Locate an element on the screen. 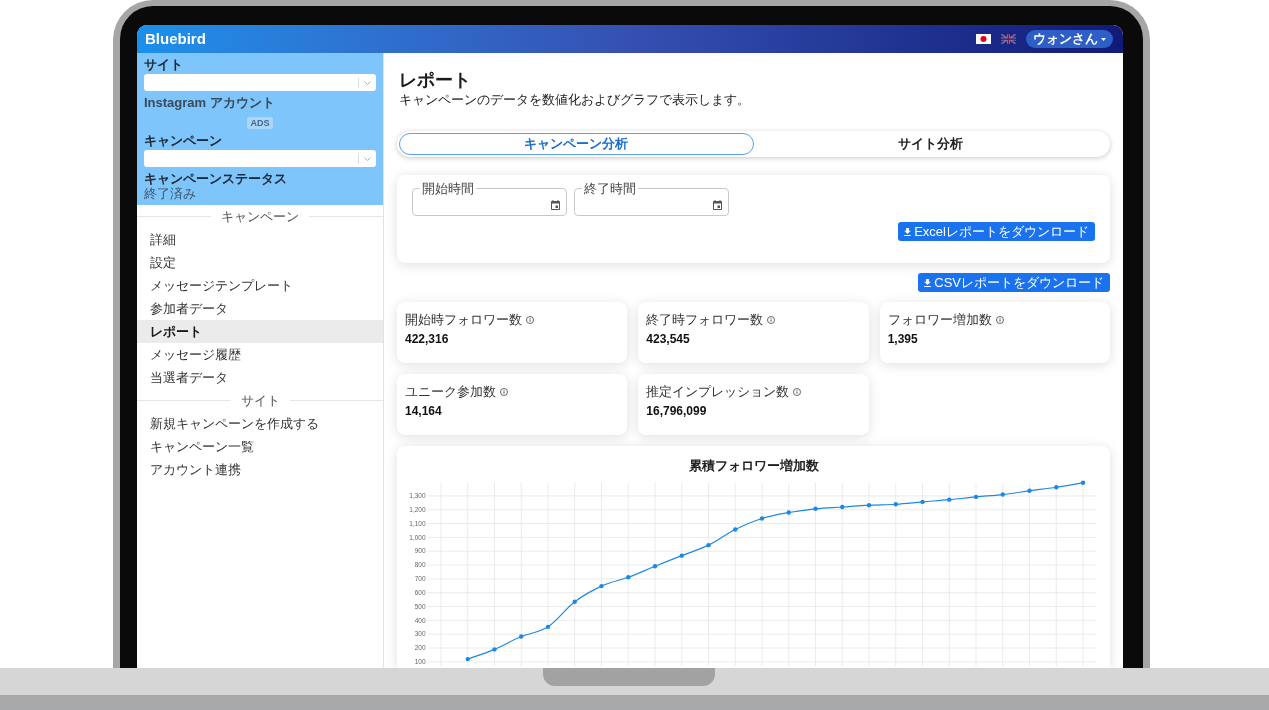  stat-value: 422,316 is located at coordinates (427, 339).